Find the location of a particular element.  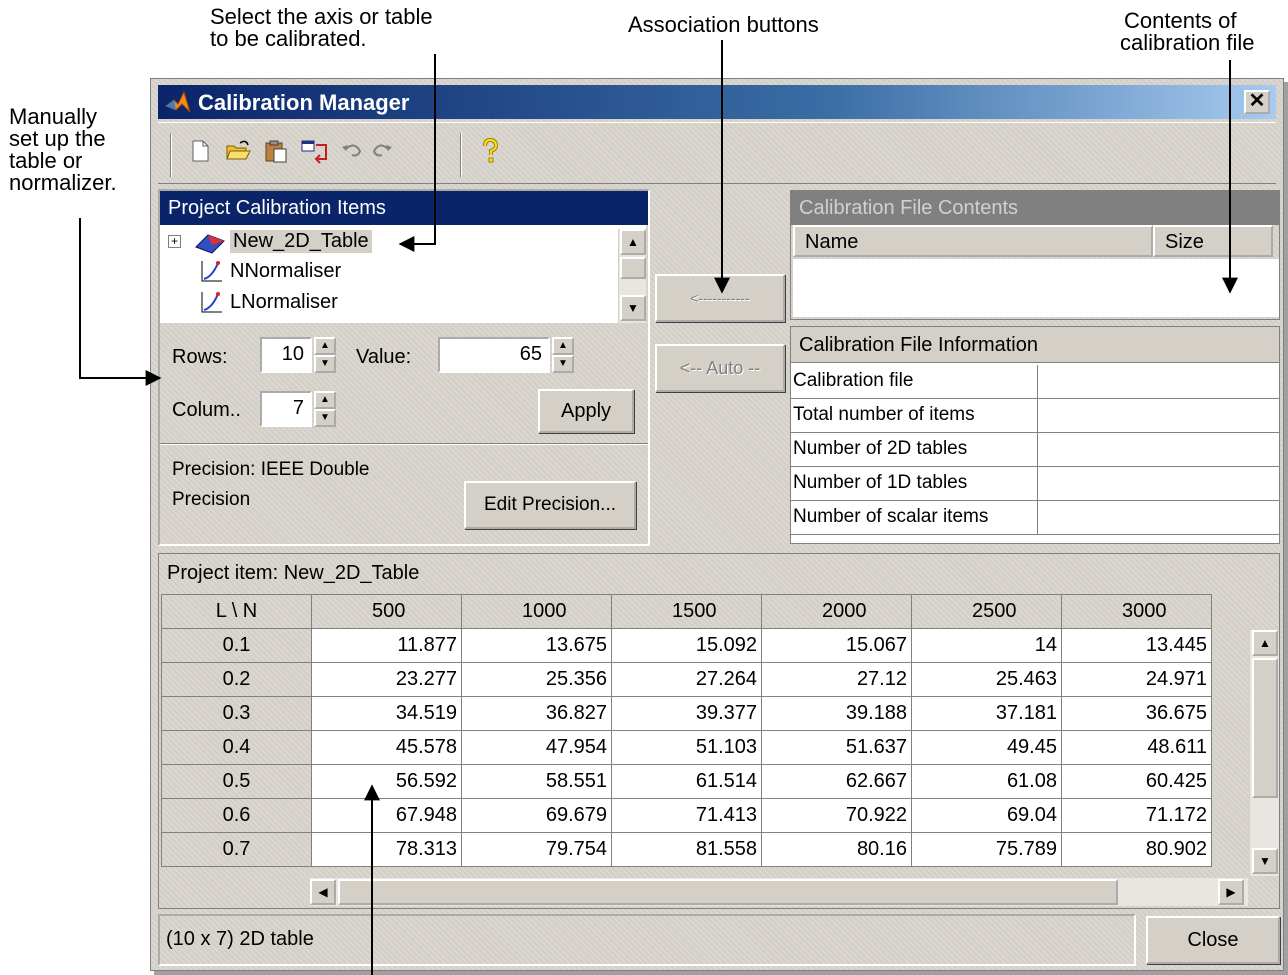

table-cell: 23.277 is located at coordinates (386, 679).